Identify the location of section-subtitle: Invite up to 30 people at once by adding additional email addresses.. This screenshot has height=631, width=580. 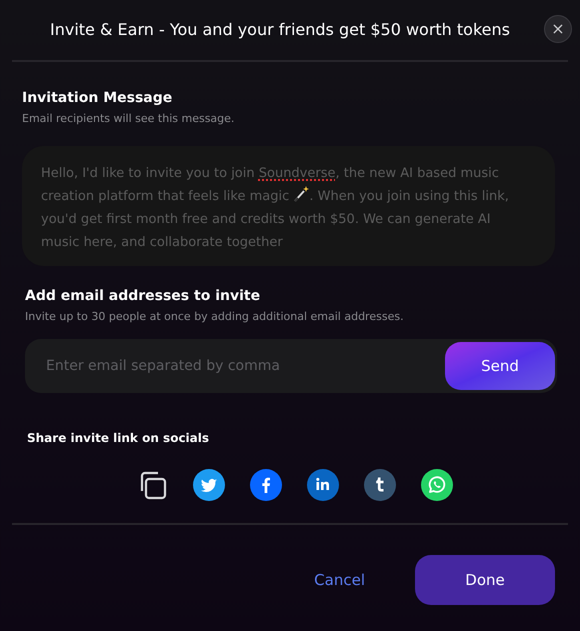
(215, 316).